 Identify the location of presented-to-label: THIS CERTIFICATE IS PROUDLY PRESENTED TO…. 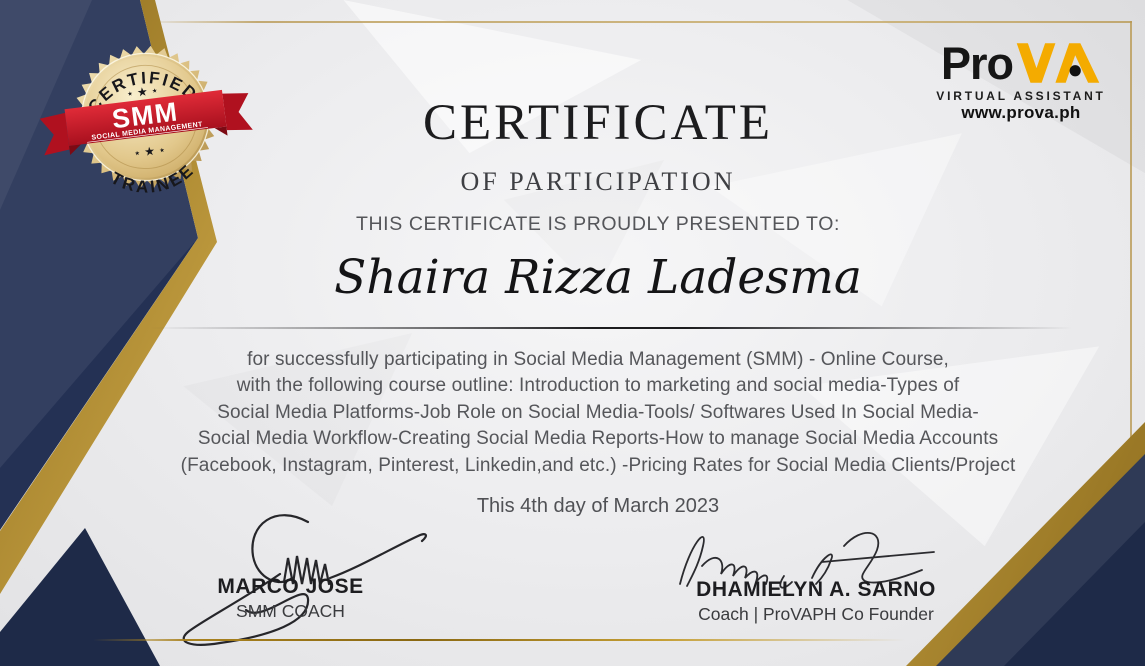
(598, 224).